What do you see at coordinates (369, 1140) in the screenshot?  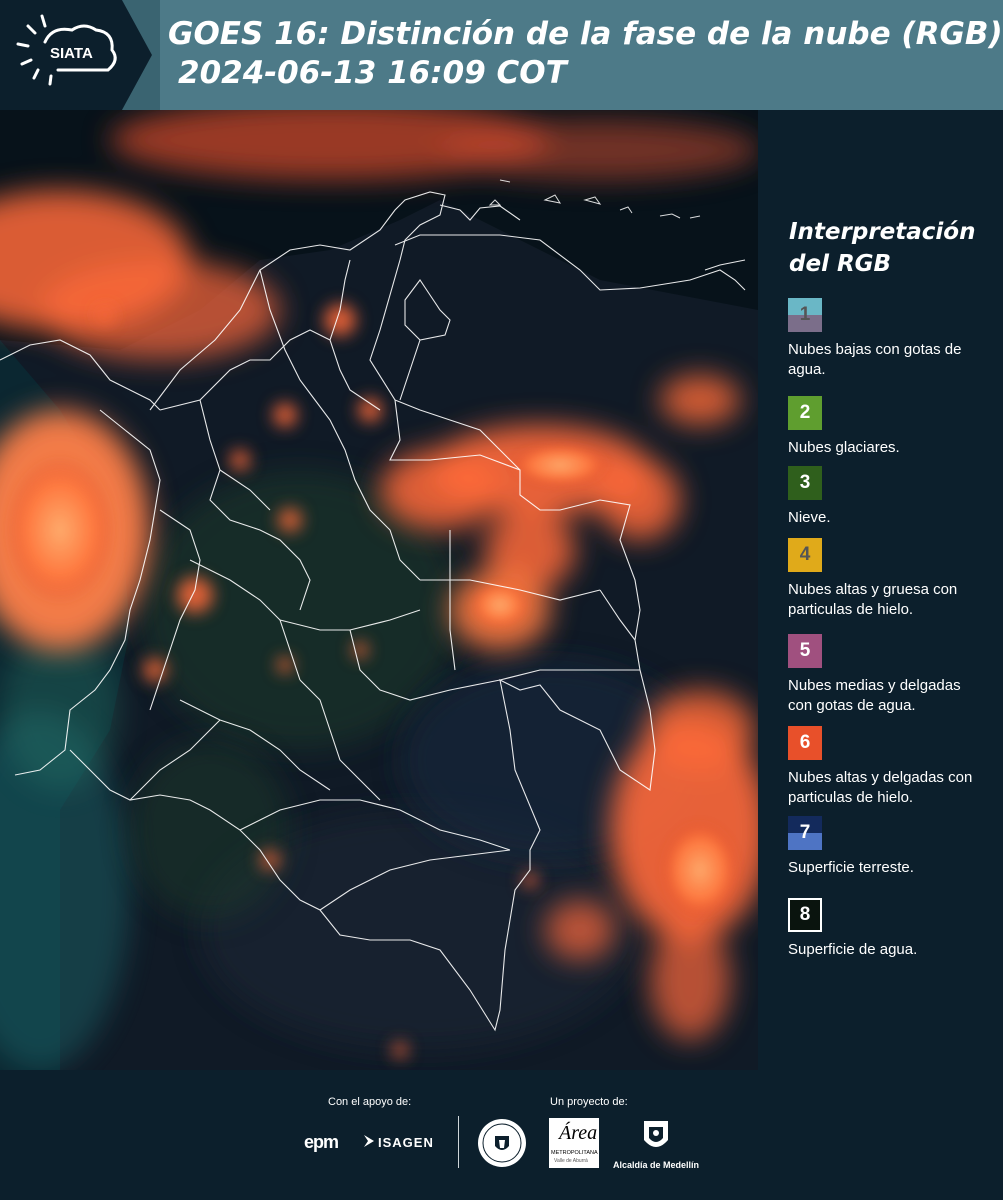 I see `isagen-logo-icon` at bounding box center [369, 1140].